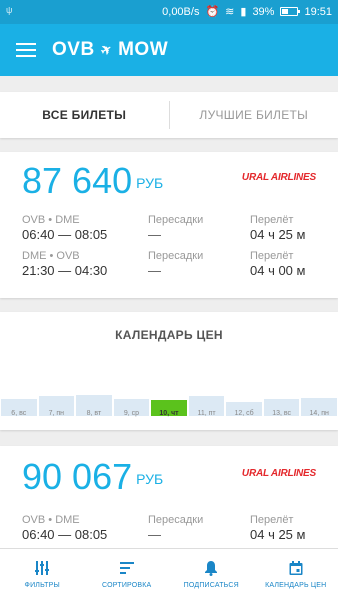 This screenshot has width=338, height=600. I want to click on status-right: 0,00B/s ⏰ ≋ ▮ 39% 19:51, so click(247, 12).